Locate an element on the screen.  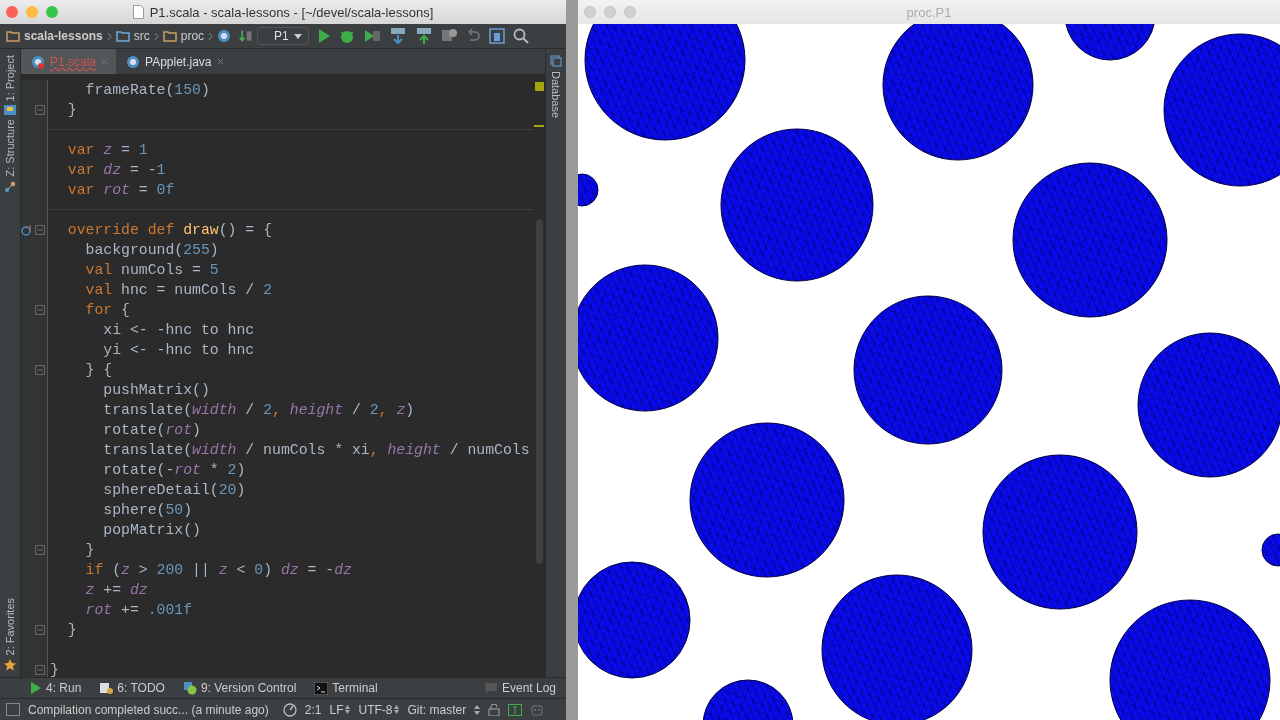
history-icon is located at coordinates (448, 36).